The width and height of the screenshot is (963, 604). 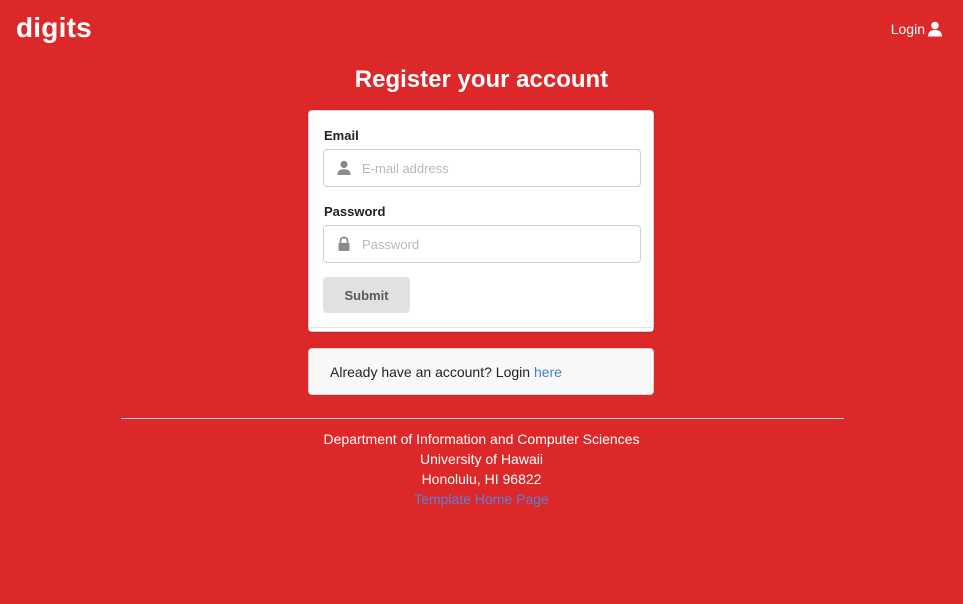 I want to click on lock-icon, so click(x=344, y=243).